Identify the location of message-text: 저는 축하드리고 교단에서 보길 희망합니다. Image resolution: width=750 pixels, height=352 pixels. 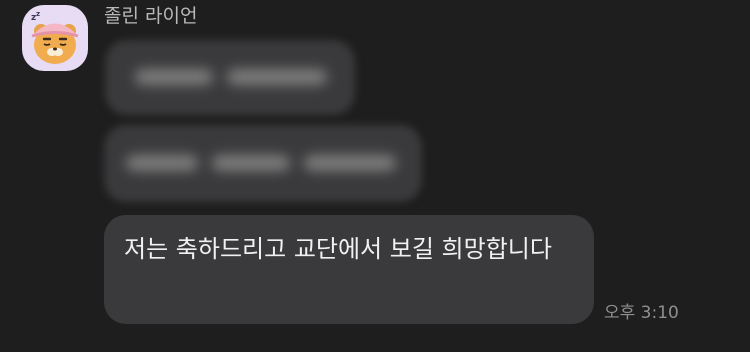
(338, 249).